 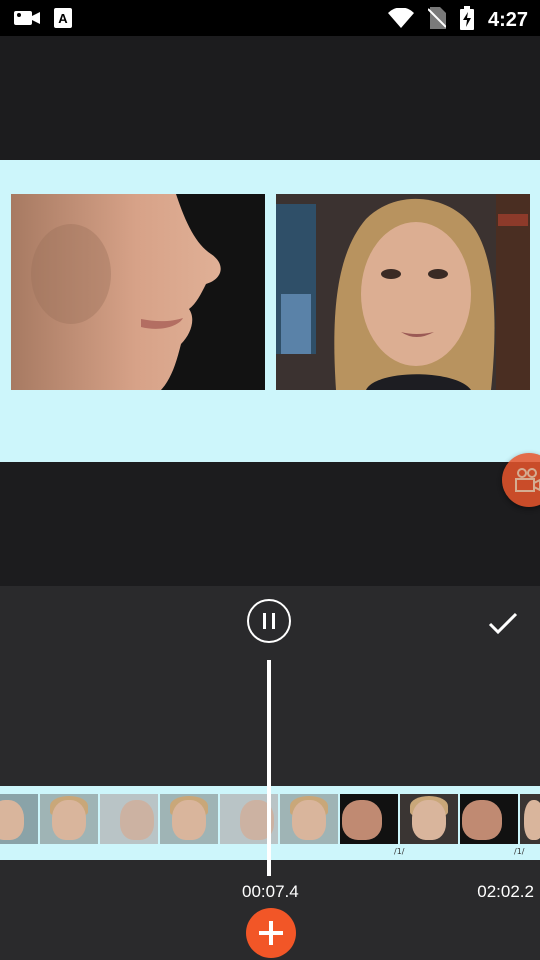 What do you see at coordinates (503, 623) in the screenshot?
I see `confirm-button` at bounding box center [503, 623].